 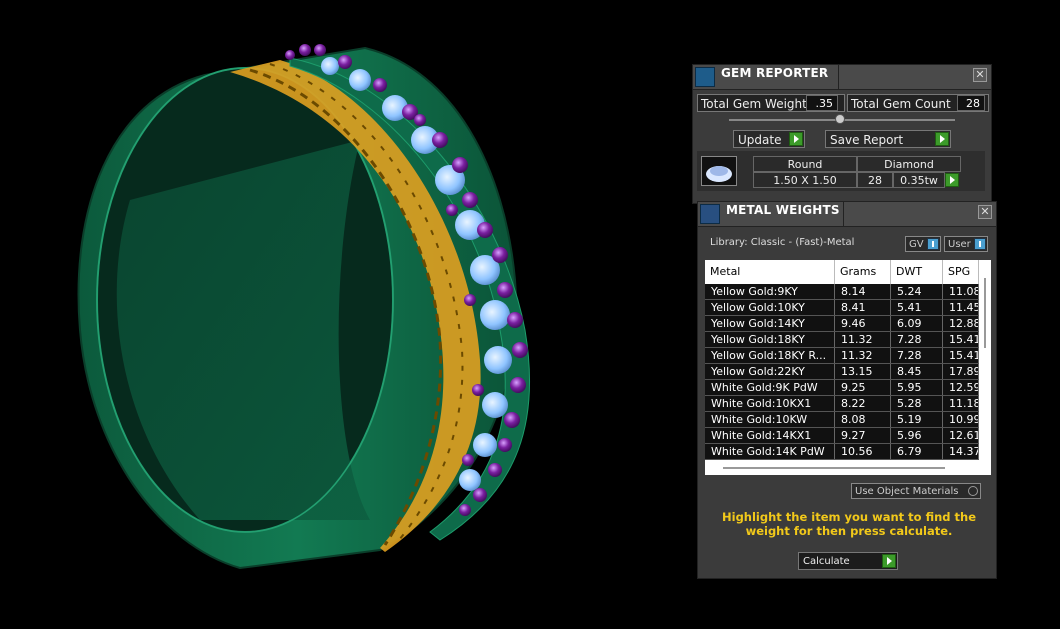 I want to click on table-row: Yellow Gold:18KY 11.32 7.28 15.41, so click(x=842, y=340).